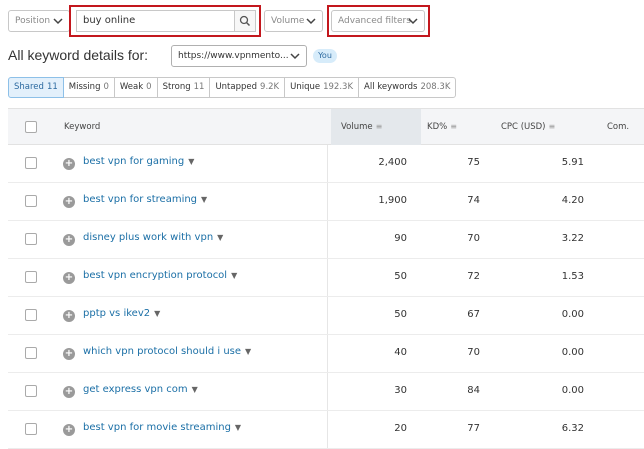 This screenshot has height=449, width=644. What do you see at coordinates (392, 200) in the screenshot?
I see `volume-cell: 1,900` at bounding box center [392, 200].